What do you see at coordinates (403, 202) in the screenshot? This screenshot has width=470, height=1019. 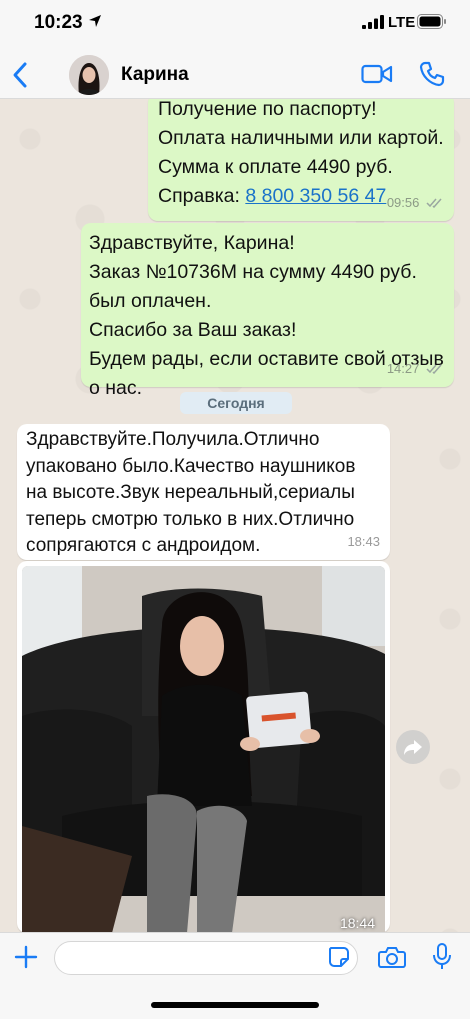 I see `message-time: 09:56` at bounding box center [403, 202].